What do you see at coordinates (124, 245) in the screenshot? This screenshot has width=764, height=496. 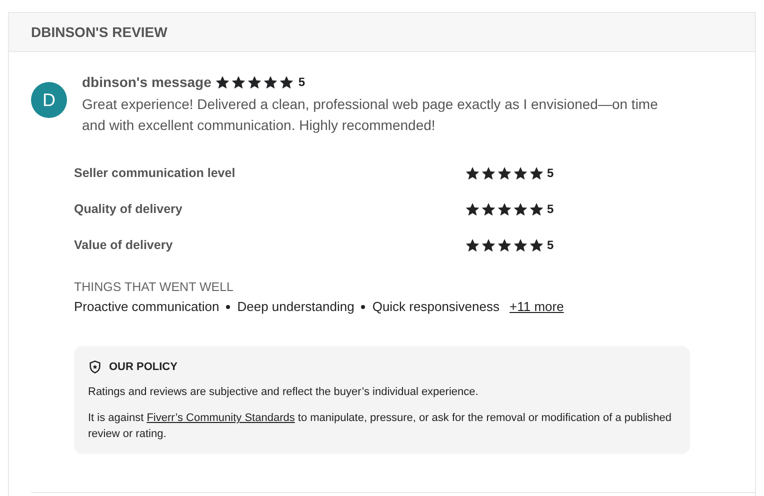 I see `rating-label: Value of delivery` at bounding box center [124, 245].